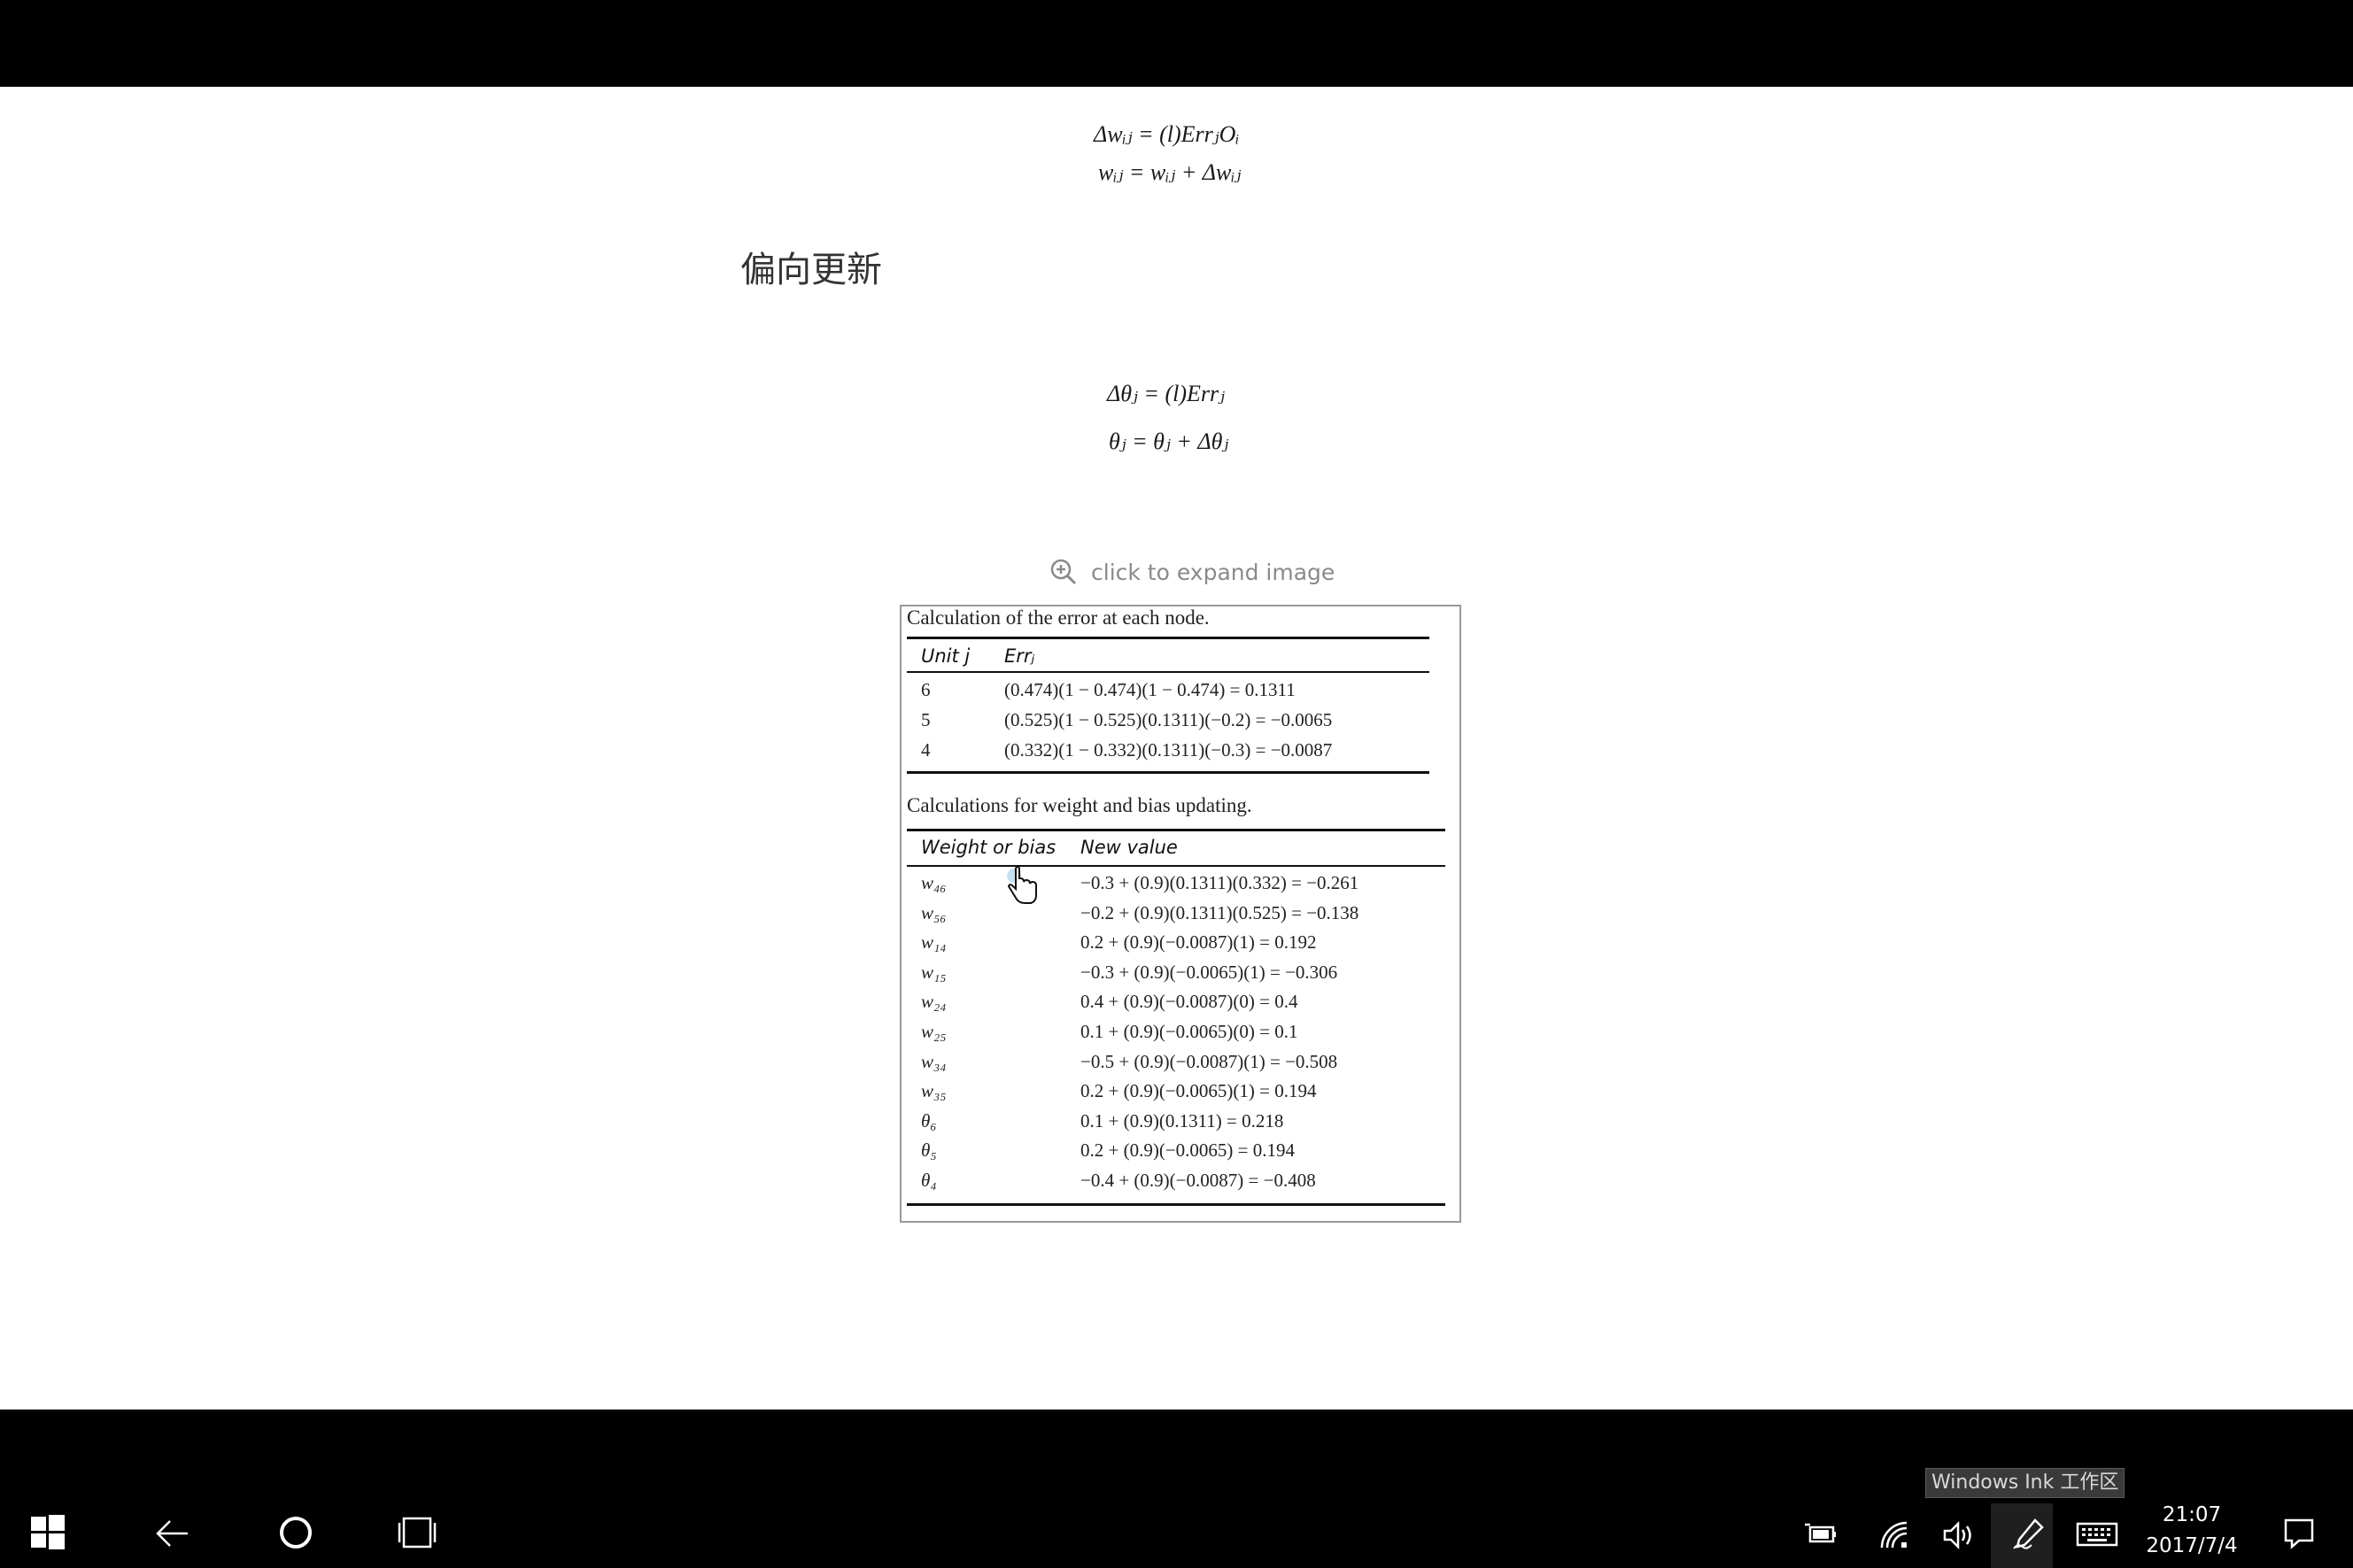 The image size is (2353, 1568). What do you see at coordinates (1960, 1535) in the screenshot?
I see `volume-icon` at bounding box center [1960, 1535].